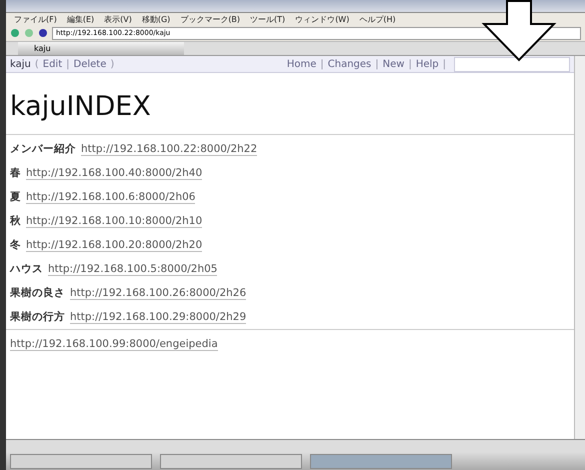 The width and height of the screenshot is (585, 470). I want to click on wiki-link: Edit, so click(52, 64).